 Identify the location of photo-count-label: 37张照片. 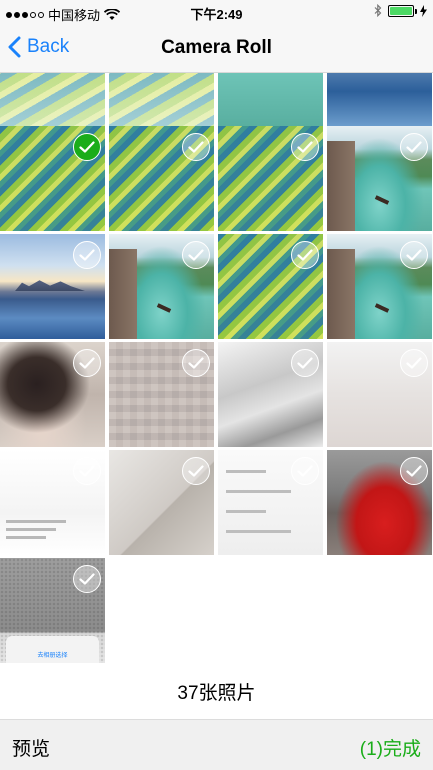
(216, 694).